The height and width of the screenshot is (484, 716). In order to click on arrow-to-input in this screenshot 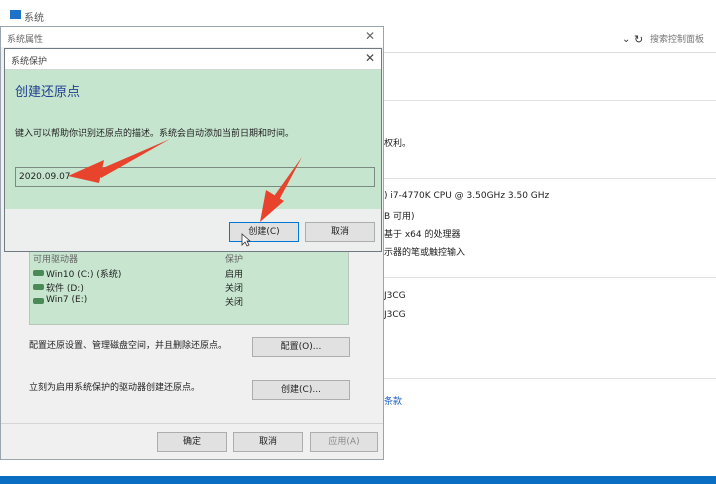, I will do `click(119, 161)`.